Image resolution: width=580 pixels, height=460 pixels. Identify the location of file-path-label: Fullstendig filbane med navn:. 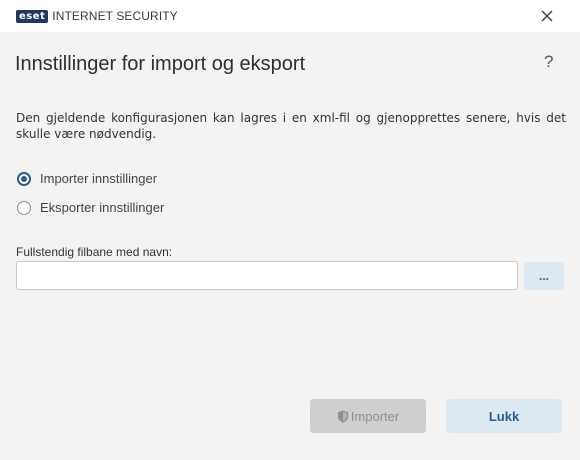
(94, 252).